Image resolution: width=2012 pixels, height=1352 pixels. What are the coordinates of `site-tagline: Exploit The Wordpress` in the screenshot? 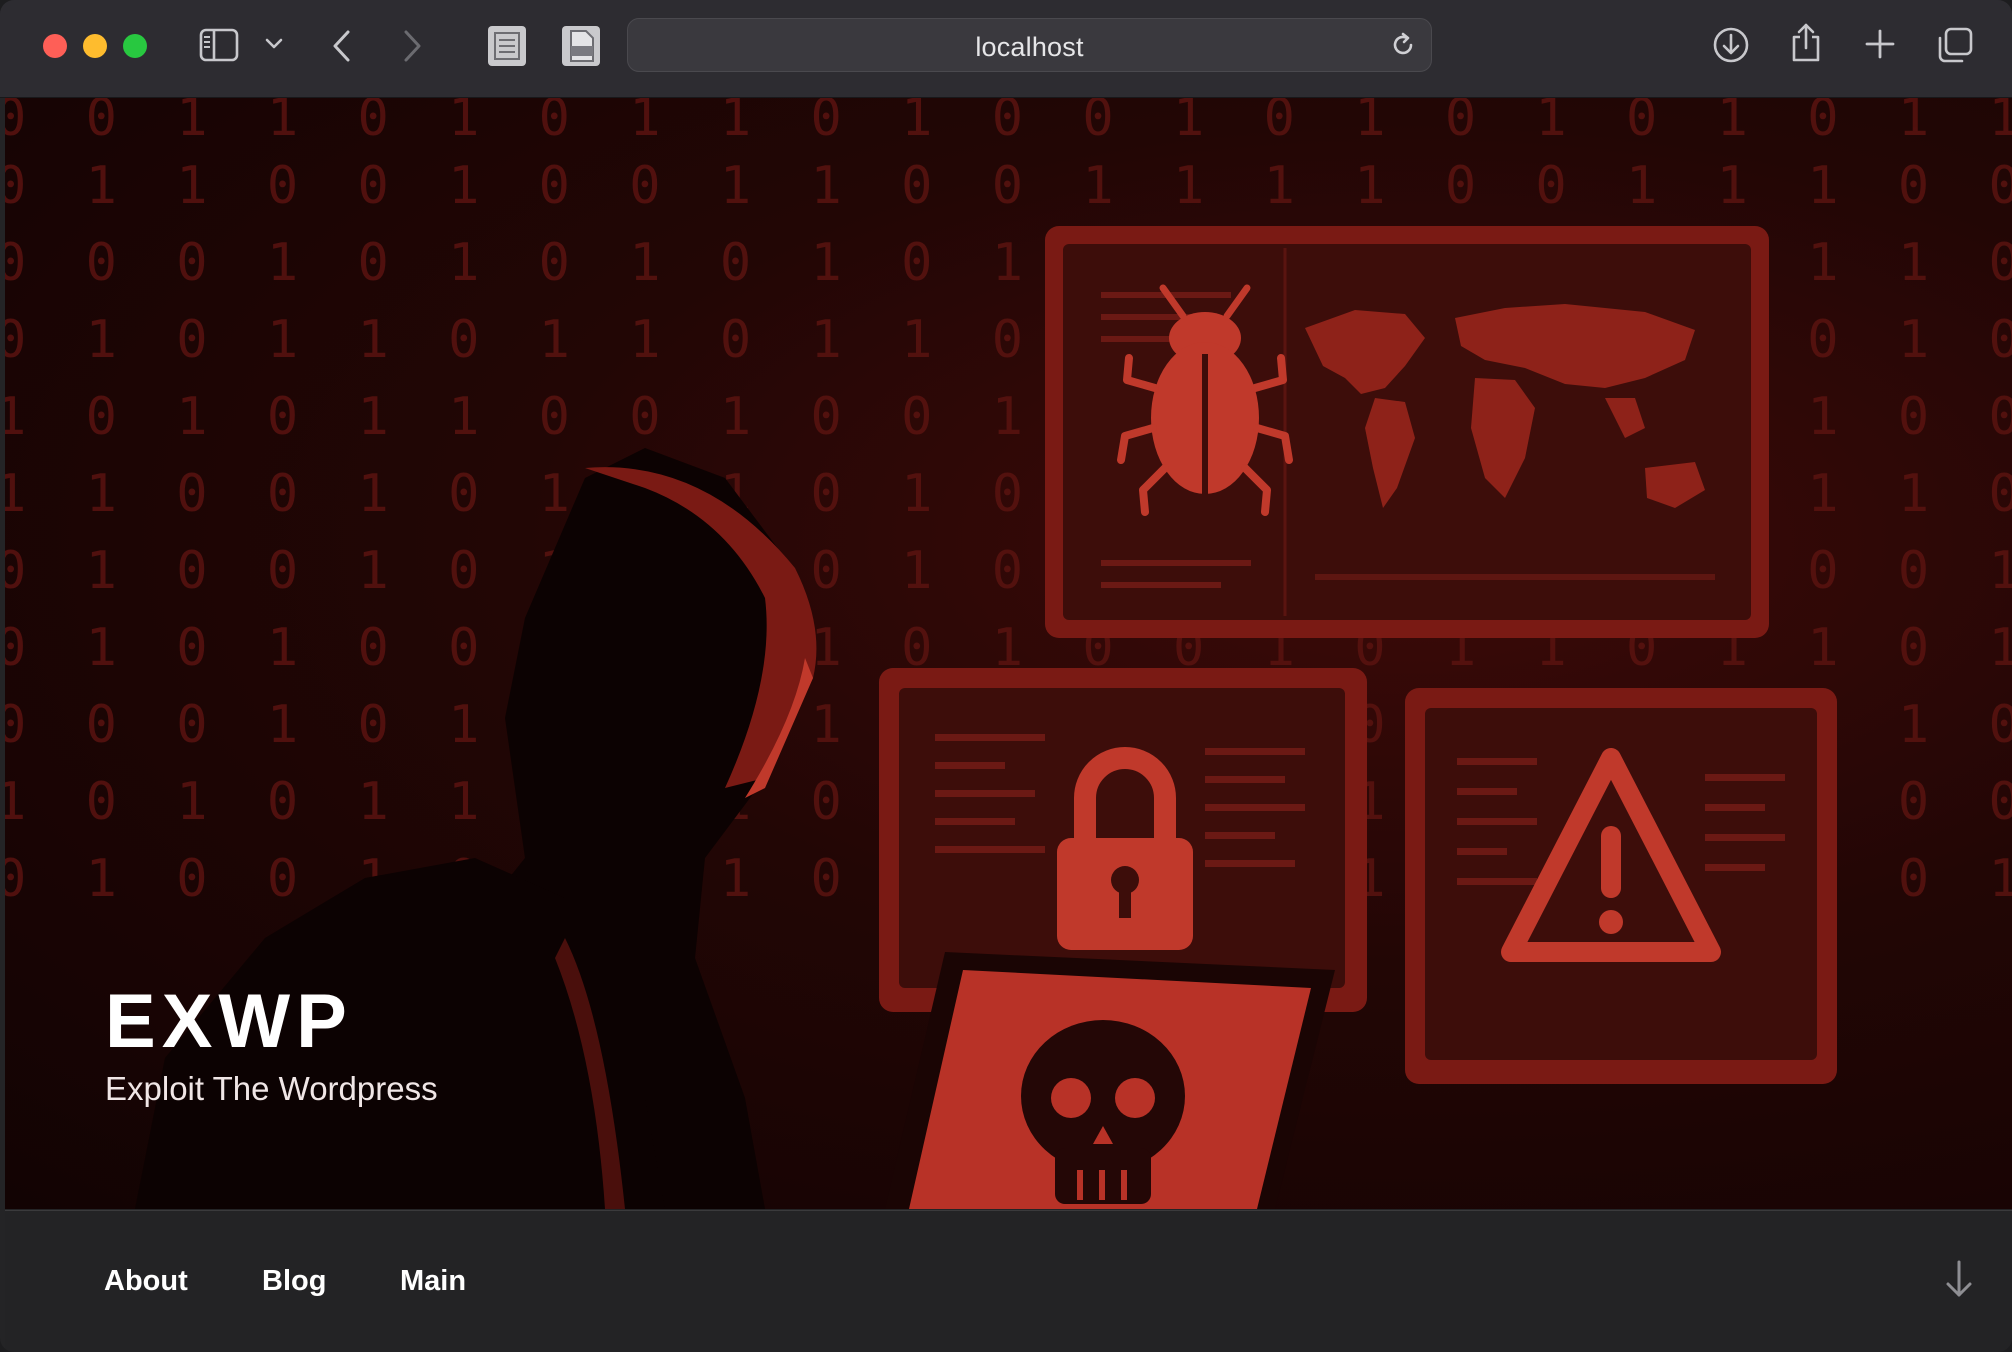 It's located at (271, 1088).